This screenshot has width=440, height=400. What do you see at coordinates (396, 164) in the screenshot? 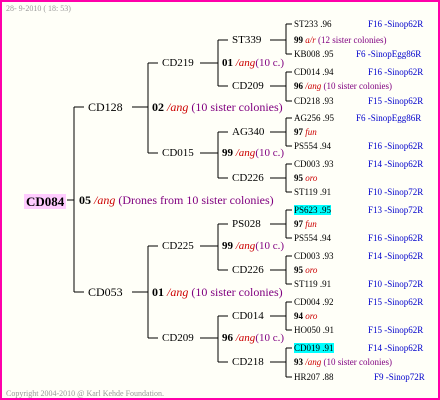
I see `l4-loc-6: F14 -Sinop62R` at bounding box center [396, 164].